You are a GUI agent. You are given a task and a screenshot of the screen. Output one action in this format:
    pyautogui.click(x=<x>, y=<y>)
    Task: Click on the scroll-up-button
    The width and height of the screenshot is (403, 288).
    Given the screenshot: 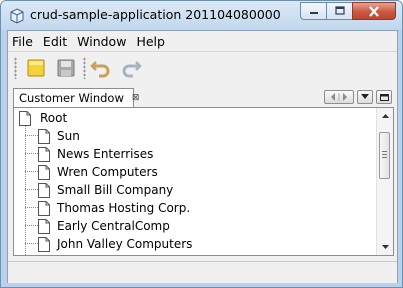 What is the action you would take?
    pyautogui.click(x=385, y=116)
    